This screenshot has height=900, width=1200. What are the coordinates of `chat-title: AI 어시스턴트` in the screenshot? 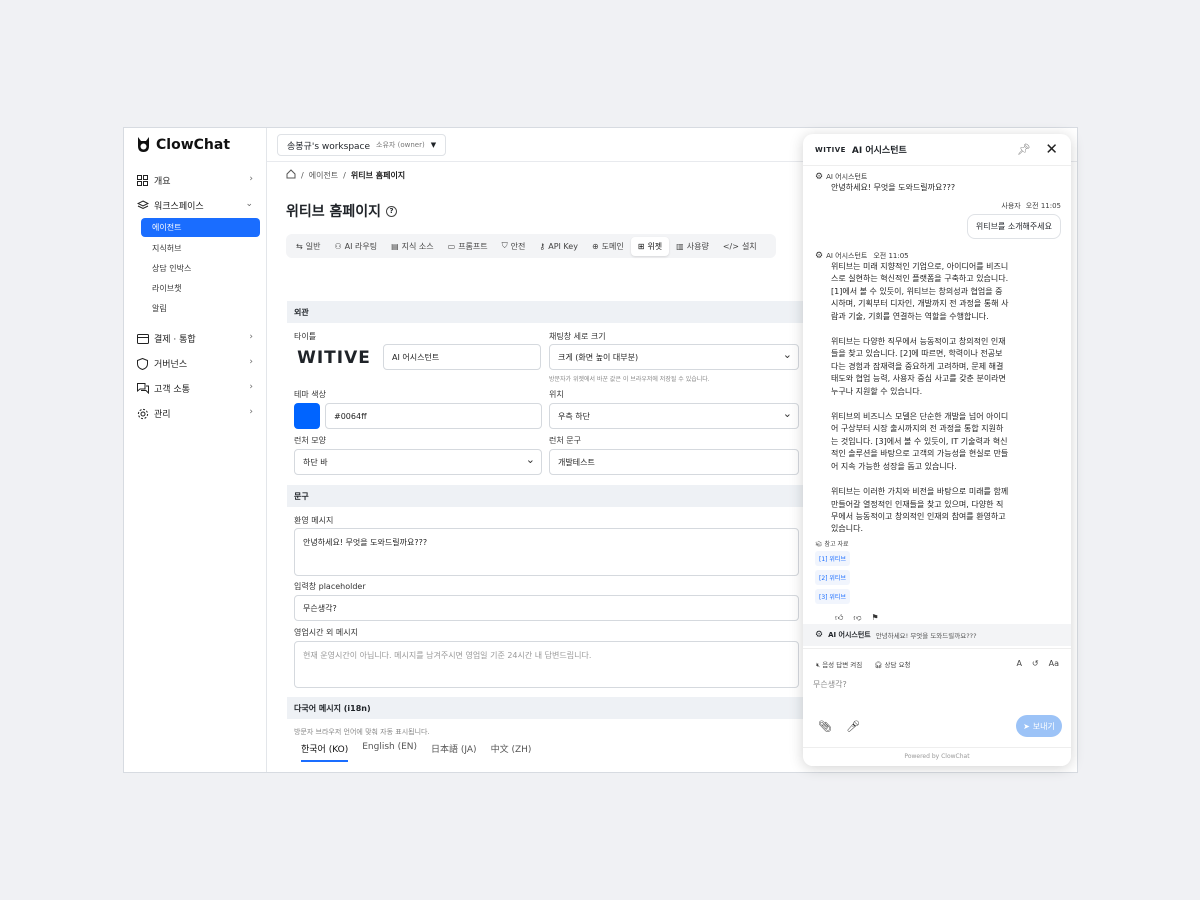 It's located at (879, 151).